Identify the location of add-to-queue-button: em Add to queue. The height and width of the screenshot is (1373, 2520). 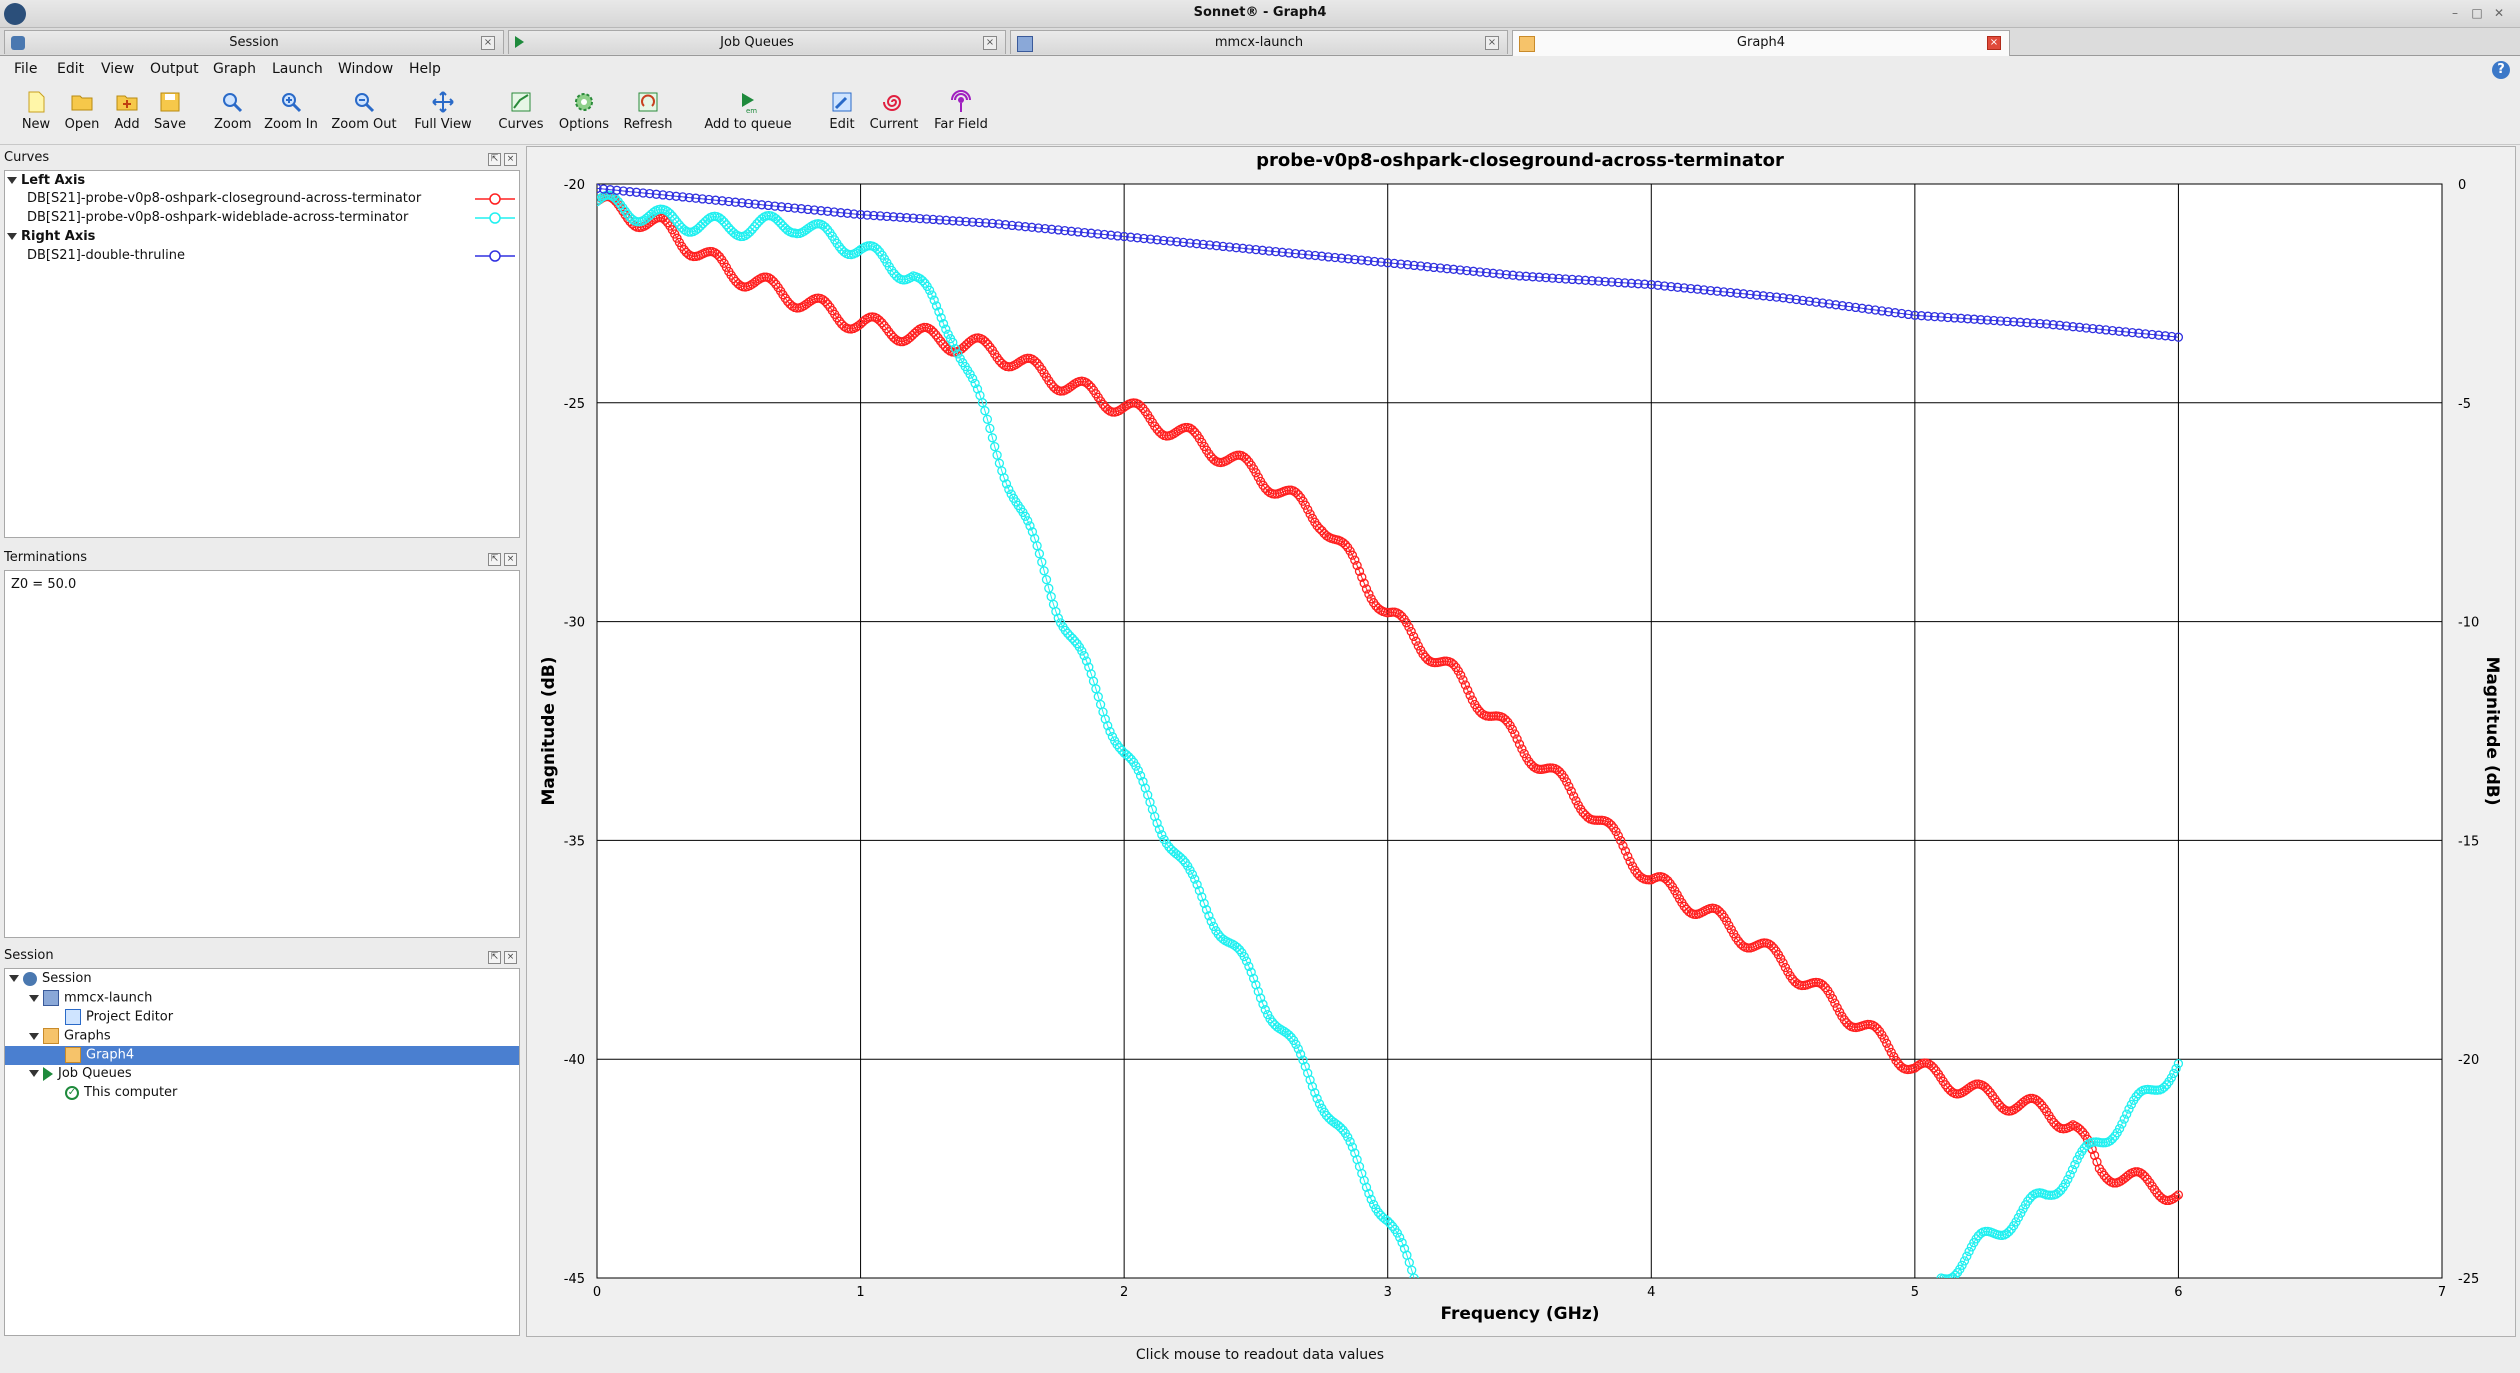
(748, 111).